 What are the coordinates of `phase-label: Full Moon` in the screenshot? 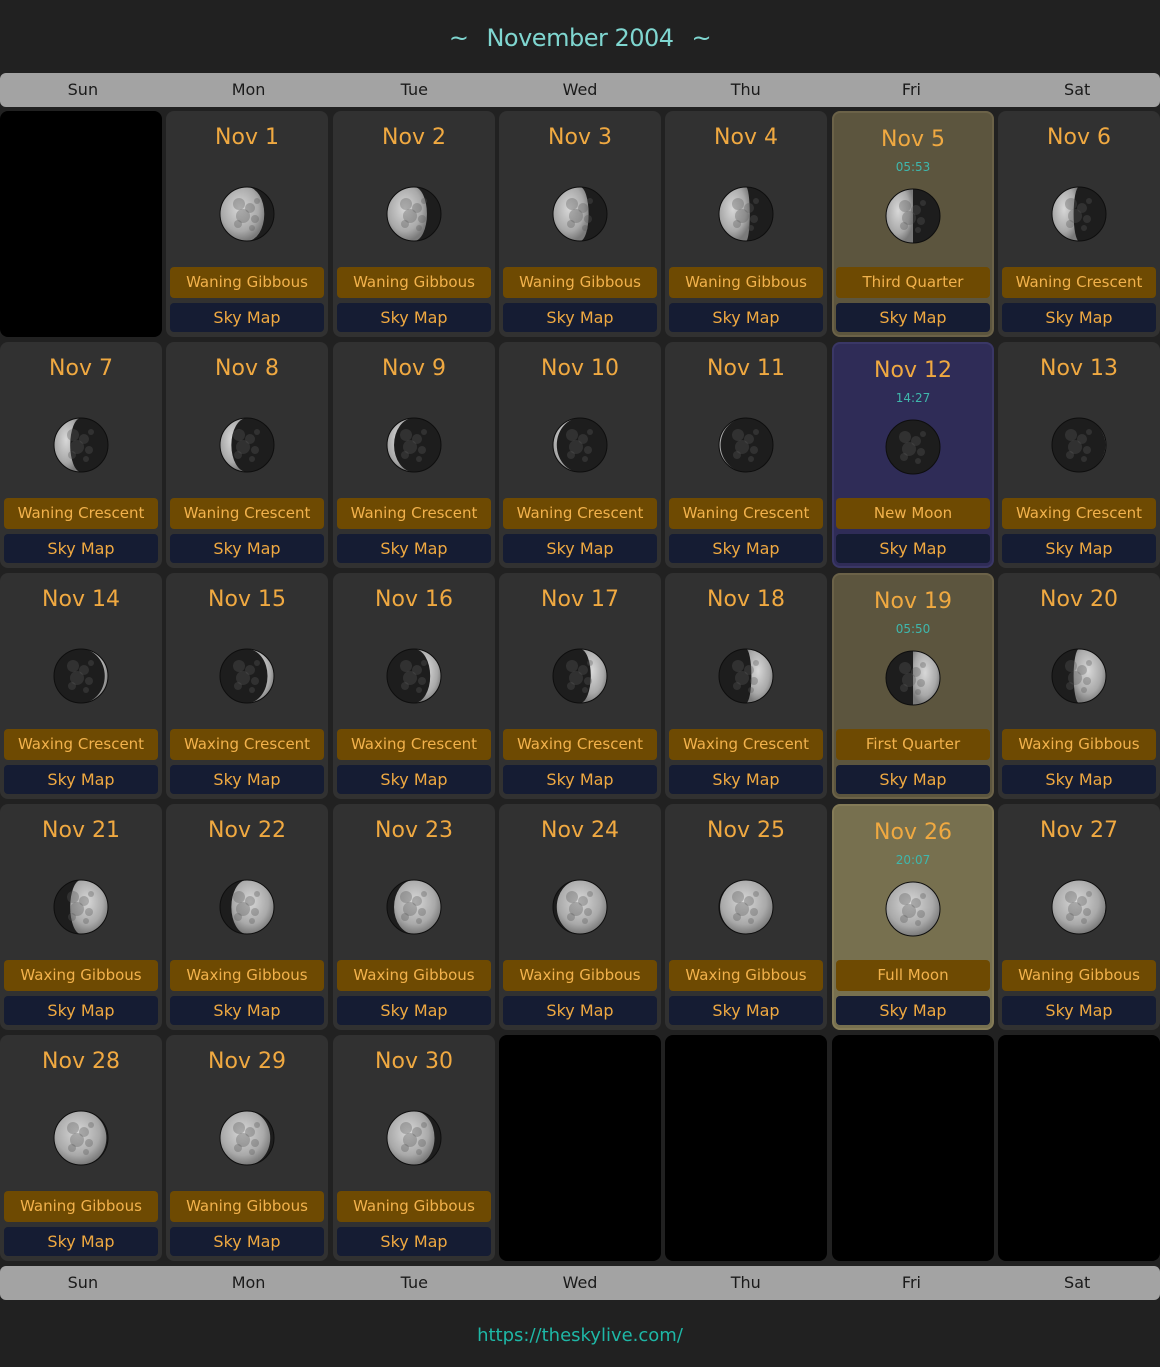 It's located at (913, 975).